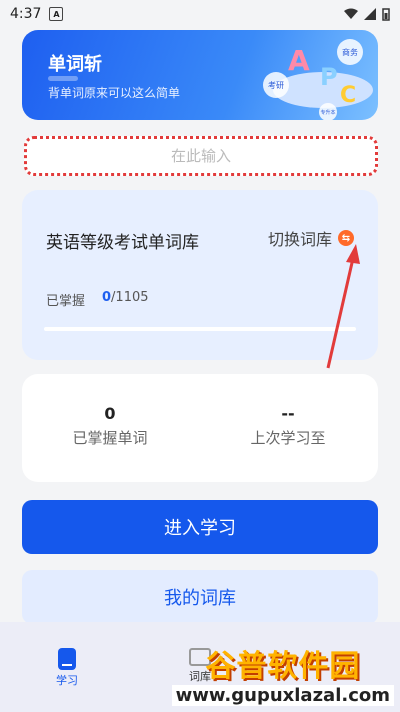  Describe the element at coordinates (350, 52) in the screenshot. I see `tag-business: 商务` at that location.